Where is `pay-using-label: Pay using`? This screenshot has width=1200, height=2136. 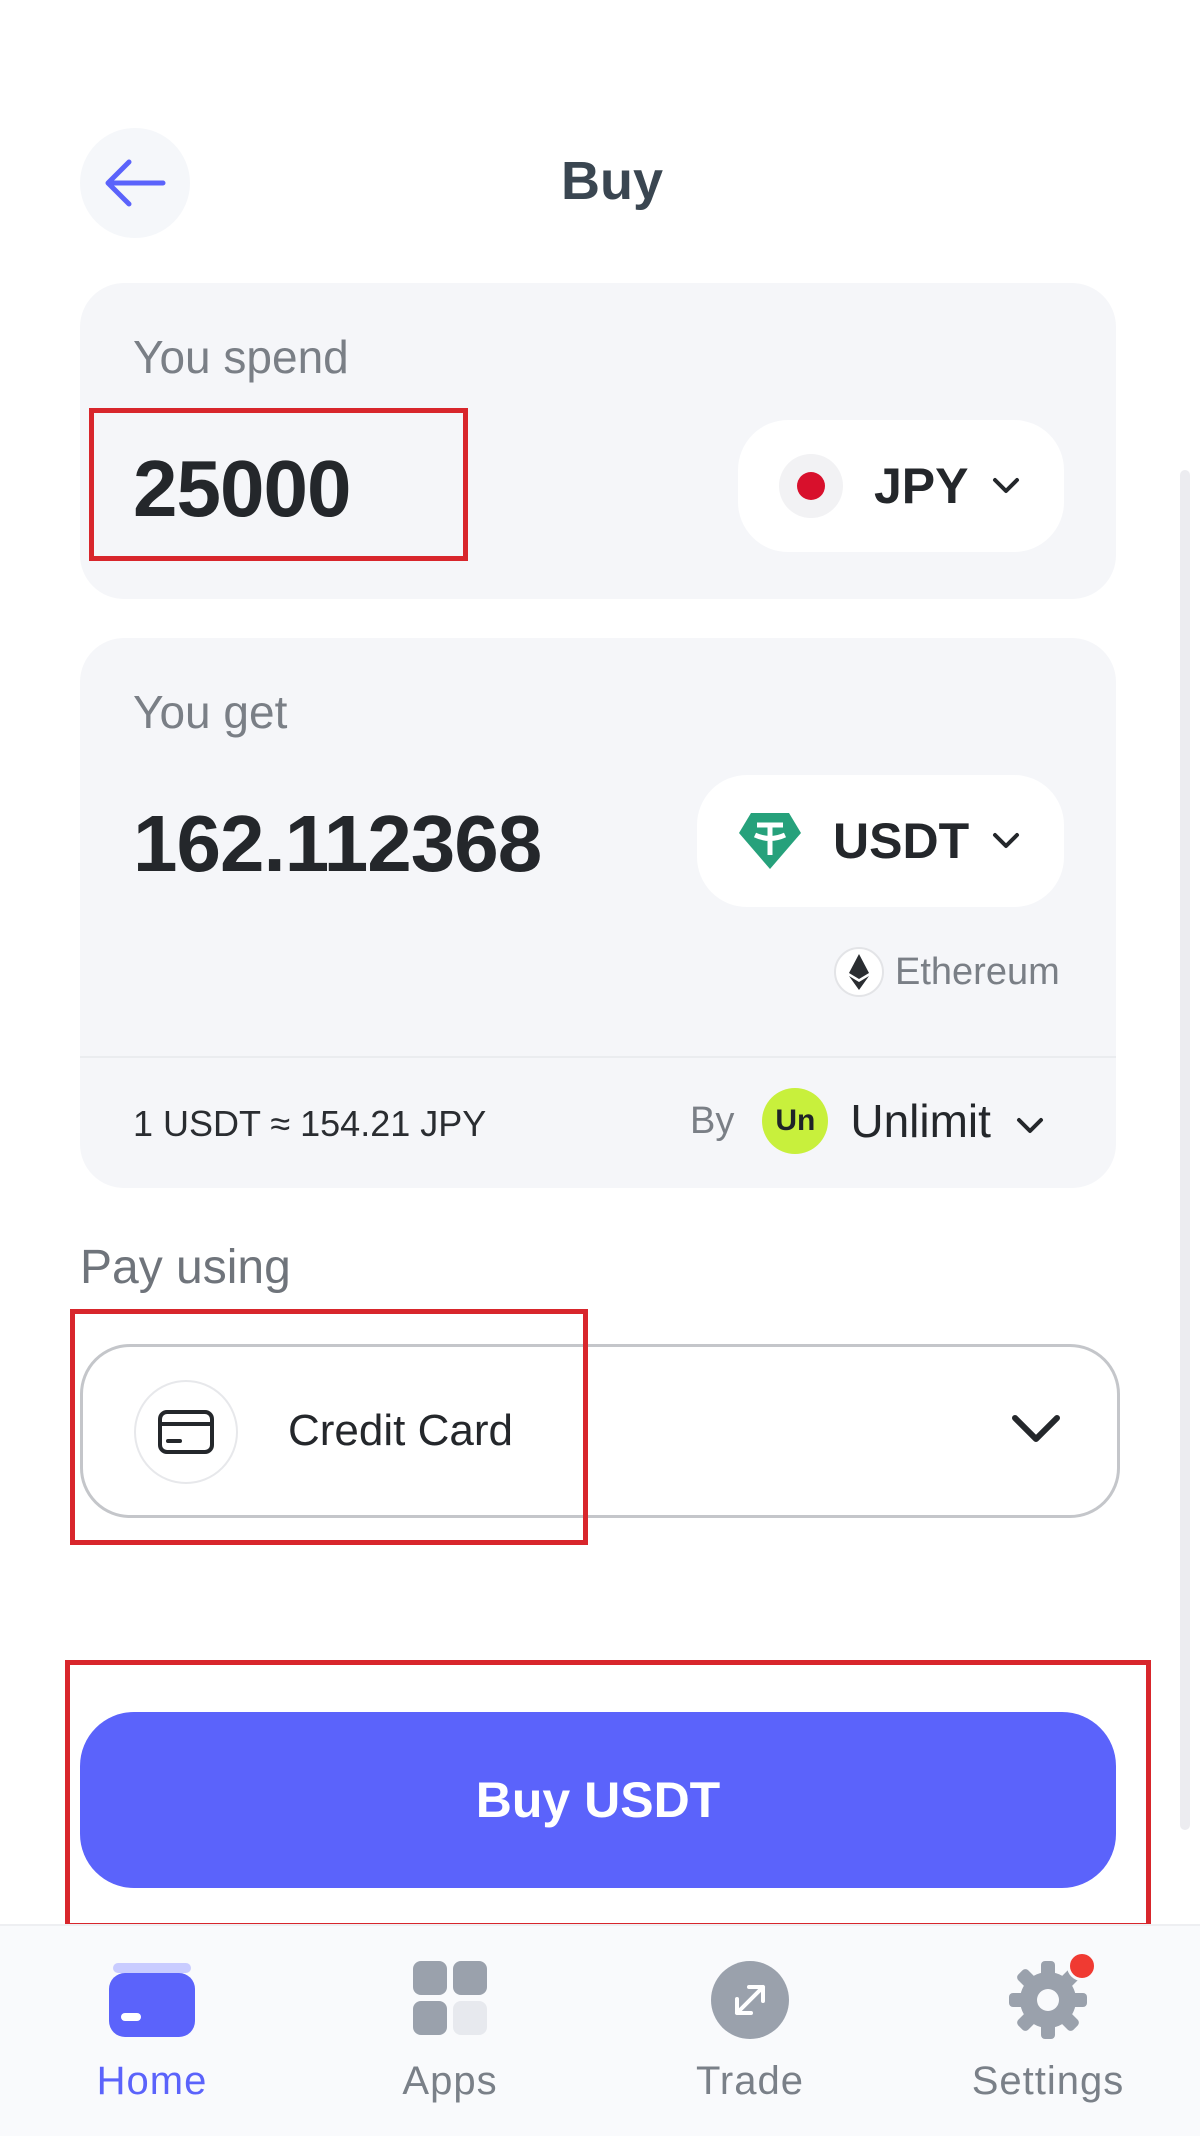
pay-using-label: Pay using is located at coordinates (185, 1267).